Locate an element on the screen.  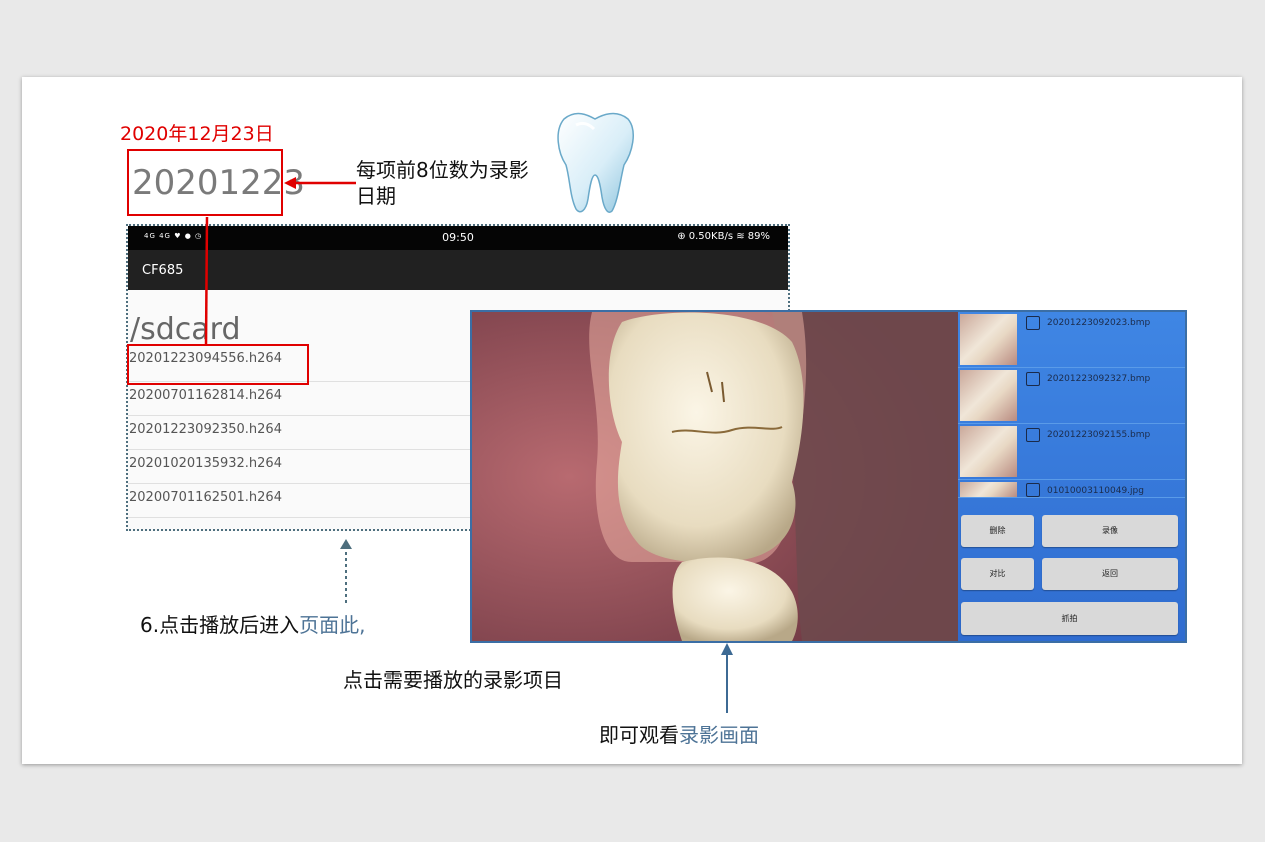
thumbnail-item: 20201223092155.bmp is located at coordinates (1071, 452).